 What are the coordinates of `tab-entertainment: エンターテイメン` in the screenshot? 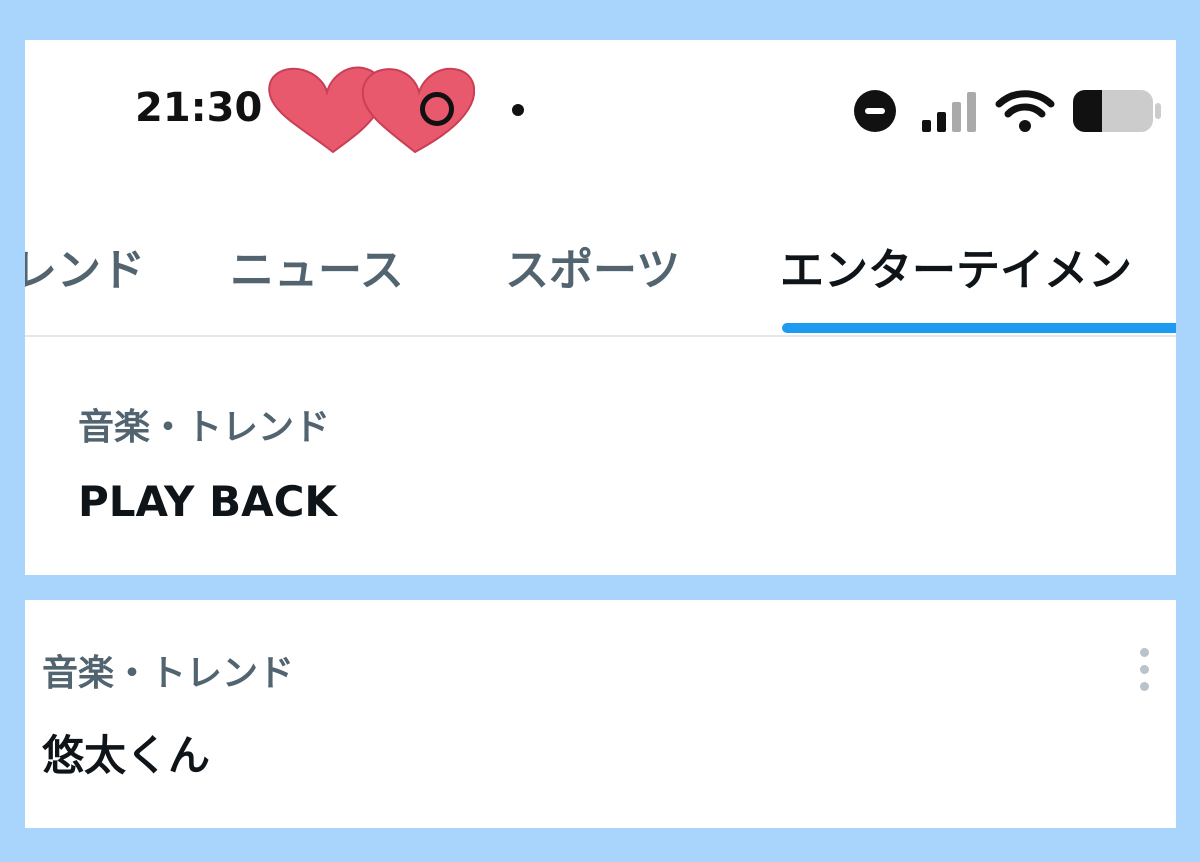 It's located at (956, 266).